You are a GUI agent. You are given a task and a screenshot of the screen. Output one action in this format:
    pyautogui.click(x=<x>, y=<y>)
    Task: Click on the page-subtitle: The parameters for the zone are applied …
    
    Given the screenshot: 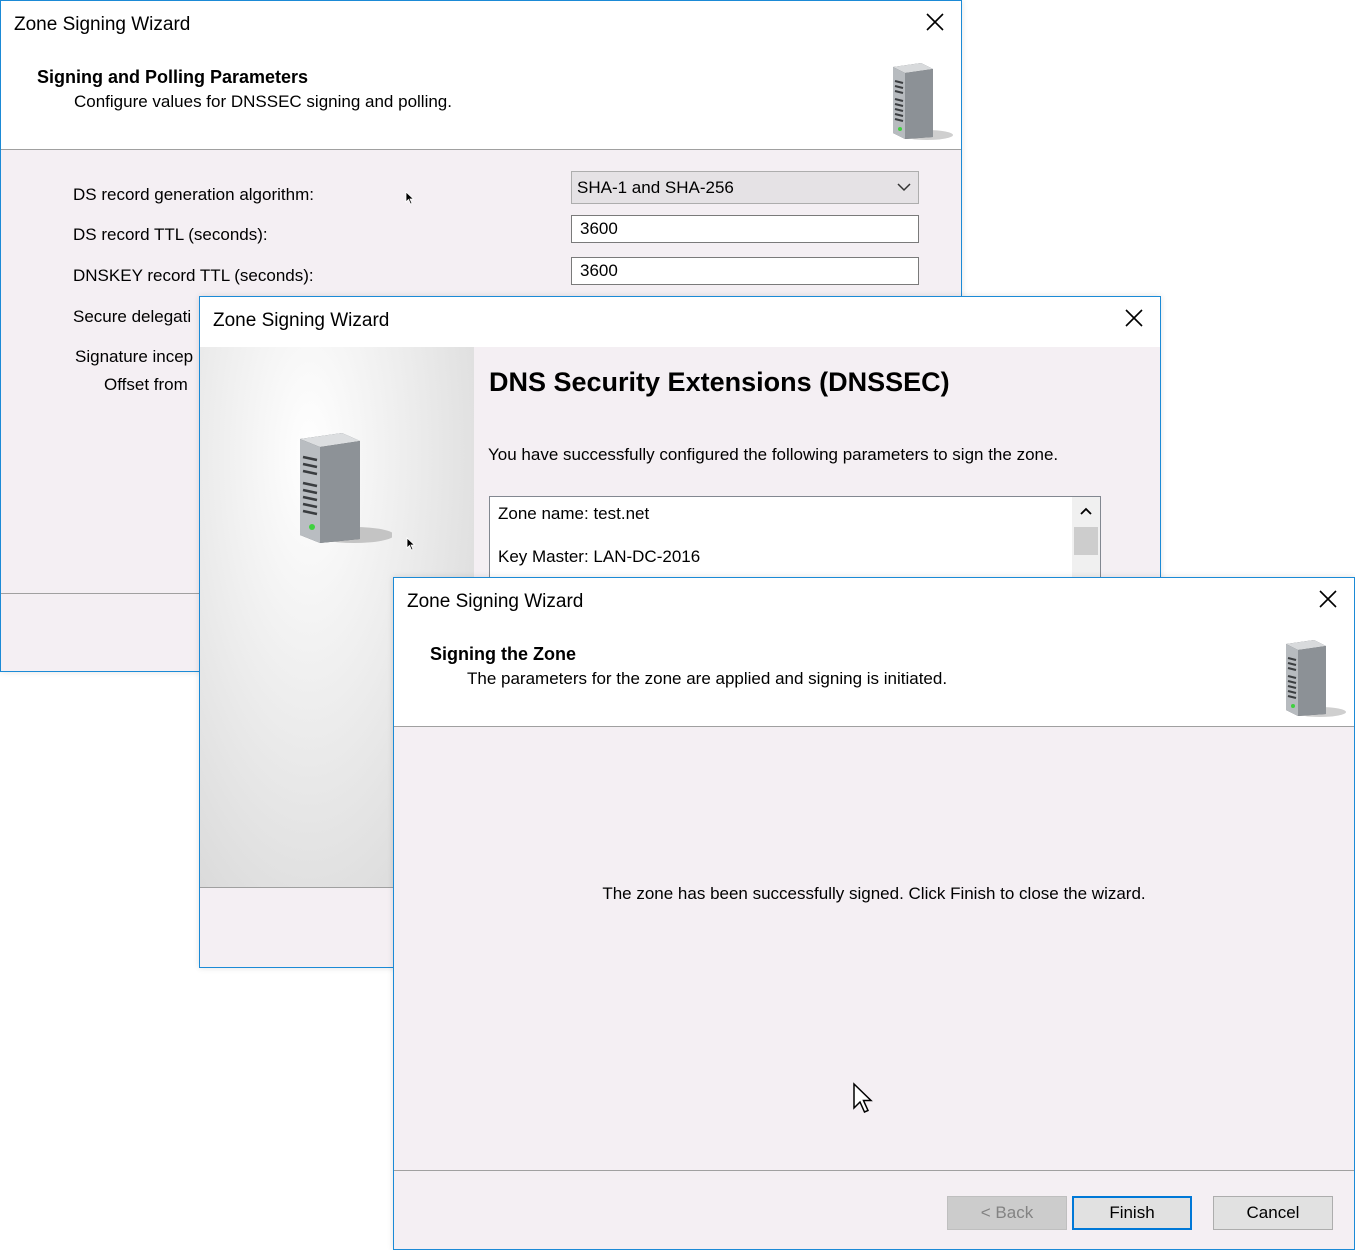 What is the action you would take?
    pyautogui.click(x=707, y=678)
    